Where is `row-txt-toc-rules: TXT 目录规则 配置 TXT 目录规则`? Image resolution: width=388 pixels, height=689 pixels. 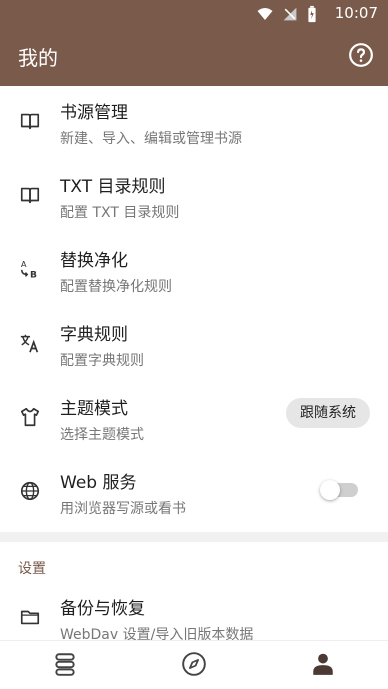
row-txt-toc-rules: TXT 目录规则 配置 TXT 目录规则 is located at coordinates (194, 197).